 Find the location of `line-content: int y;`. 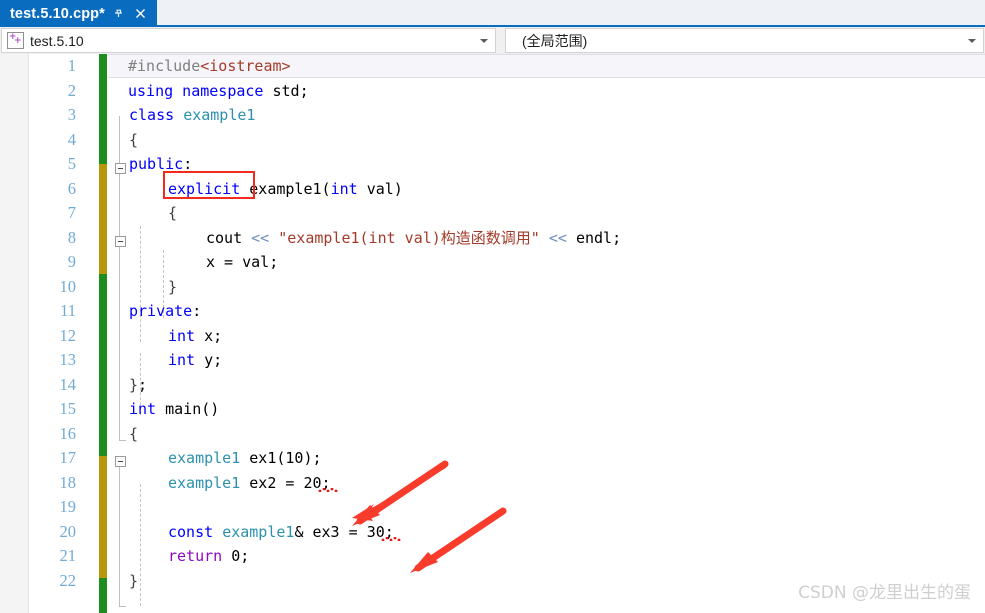

line-content: int y; is located at coordinates (195, 360).